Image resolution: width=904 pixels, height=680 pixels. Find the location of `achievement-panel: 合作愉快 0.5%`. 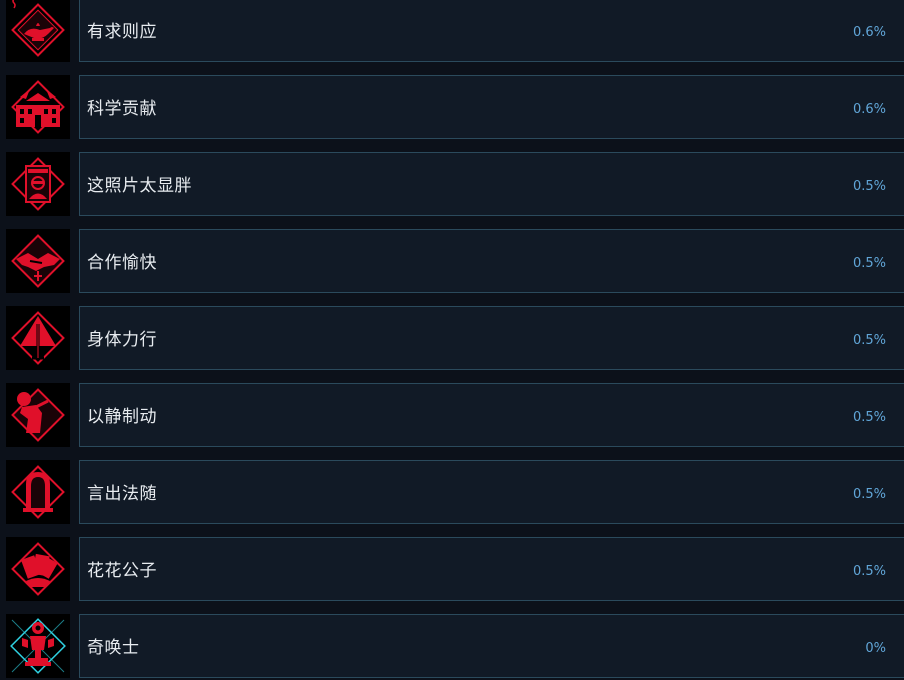

achievement-panel: 合作愉快 0.5% is located at coordinates (491, 261).